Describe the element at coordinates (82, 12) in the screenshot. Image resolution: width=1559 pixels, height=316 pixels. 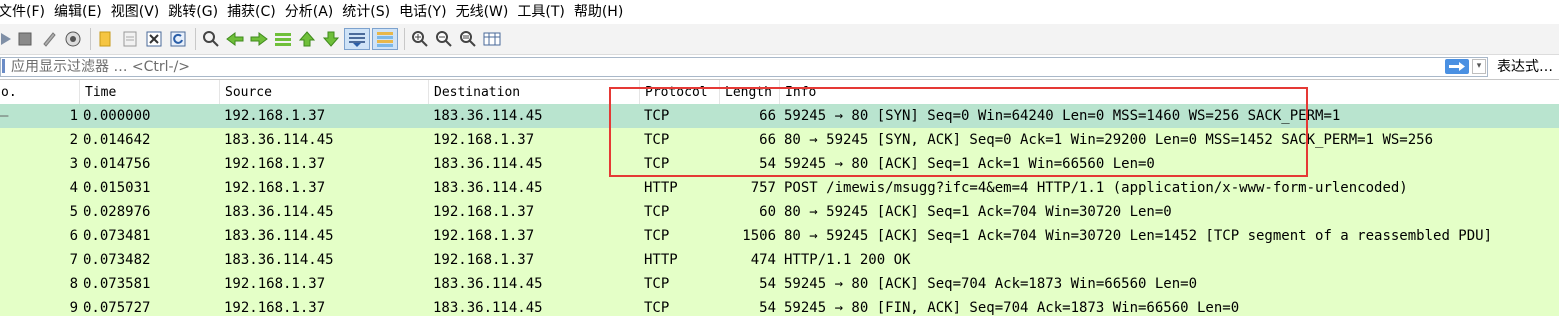
I see `menu-edit: 编辑(E)` at that location.